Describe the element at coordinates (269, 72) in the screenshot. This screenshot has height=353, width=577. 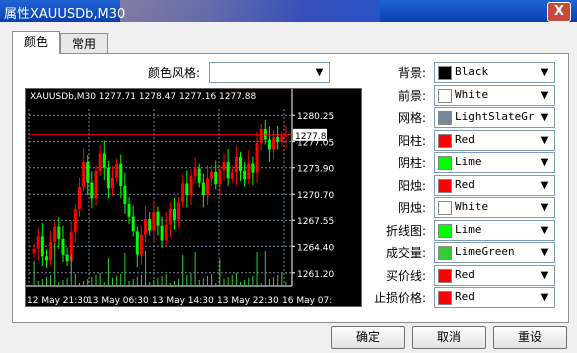
I see `color-scheme-dropdown: ▼` at that location.